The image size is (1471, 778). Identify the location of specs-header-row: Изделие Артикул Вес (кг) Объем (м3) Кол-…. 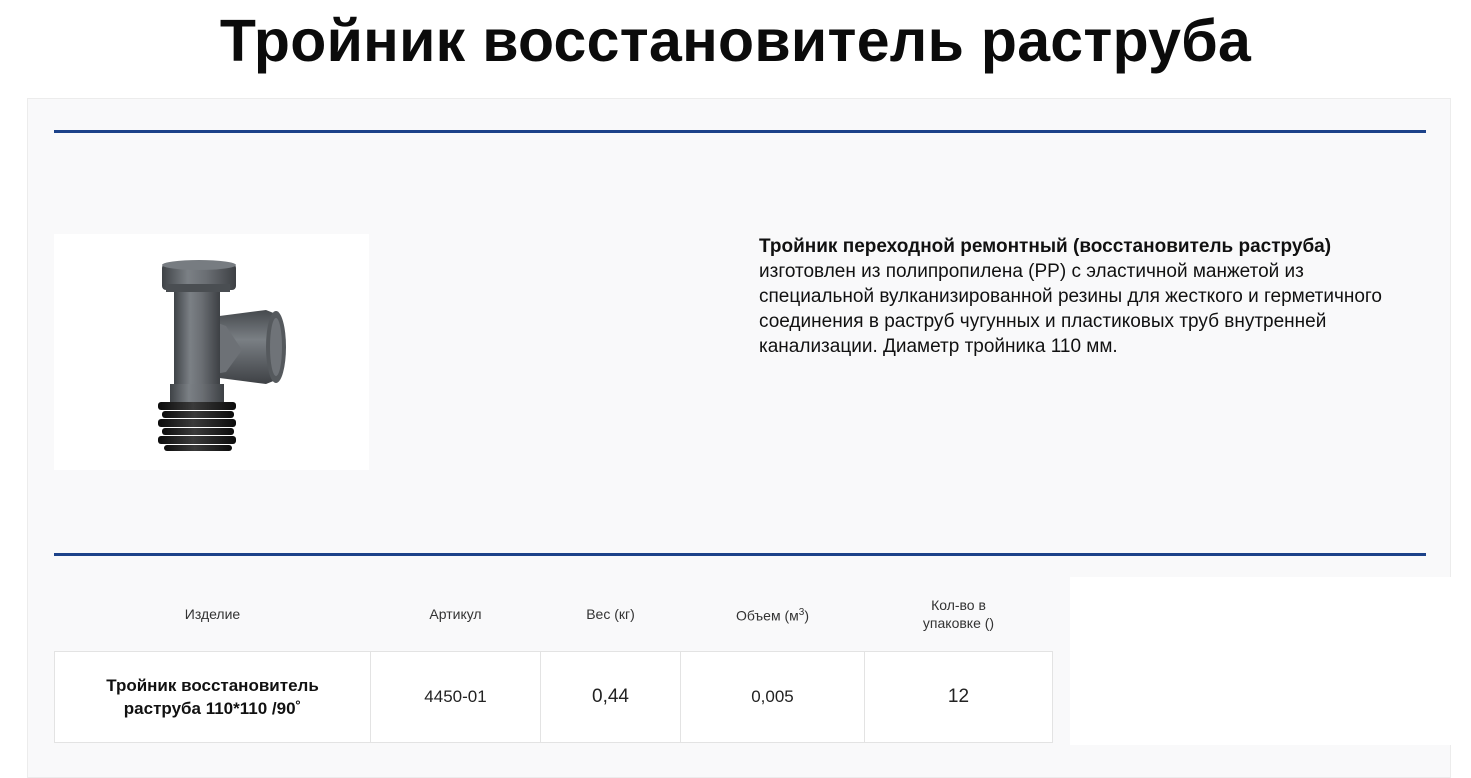
(554, 614).